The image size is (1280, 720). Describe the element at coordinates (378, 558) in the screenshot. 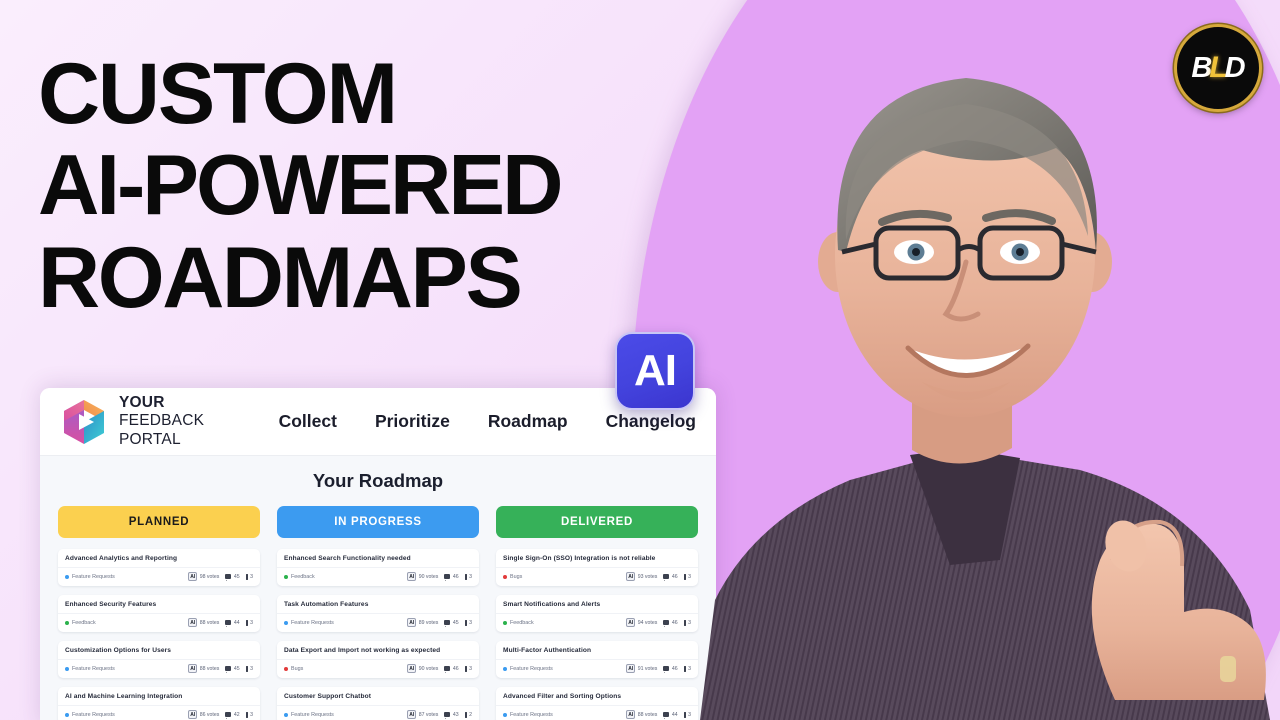

I see `card-title: Enhanced Search Functionality needed` at that location.